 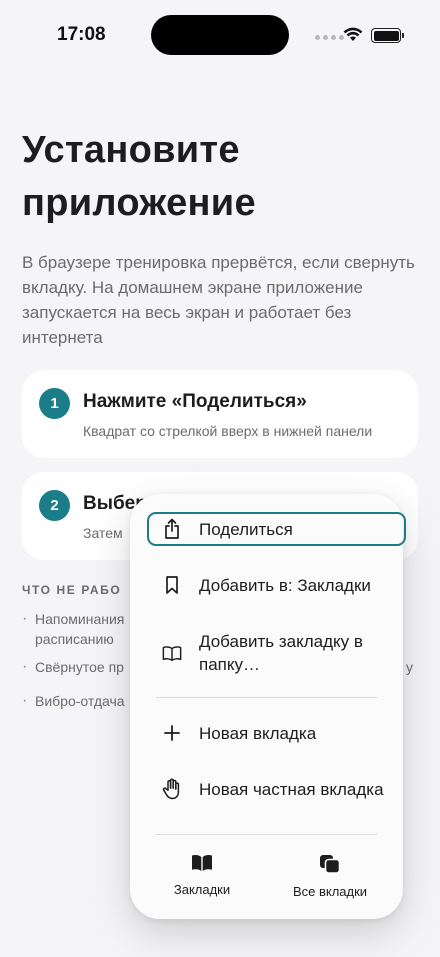 What do you see at coordinates (103, 533) in the screenshot?
I see `step-subtitle: Затем` at bounding box center [103, 533].